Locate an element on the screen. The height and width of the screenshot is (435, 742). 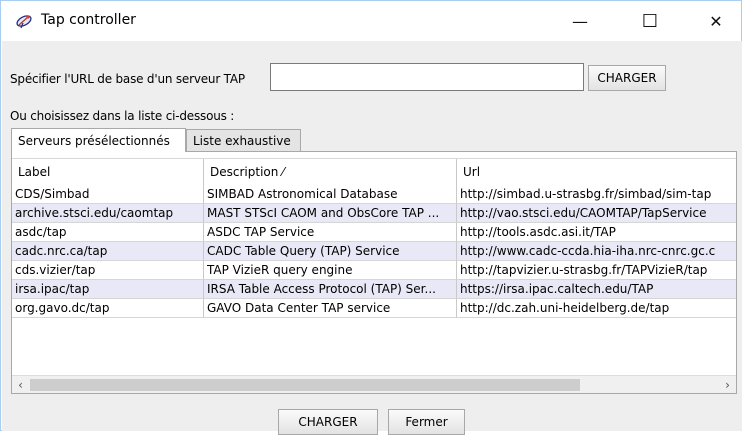
title-bar: Tap controller — ☐ ✕ is located at coordinates (371, 21).